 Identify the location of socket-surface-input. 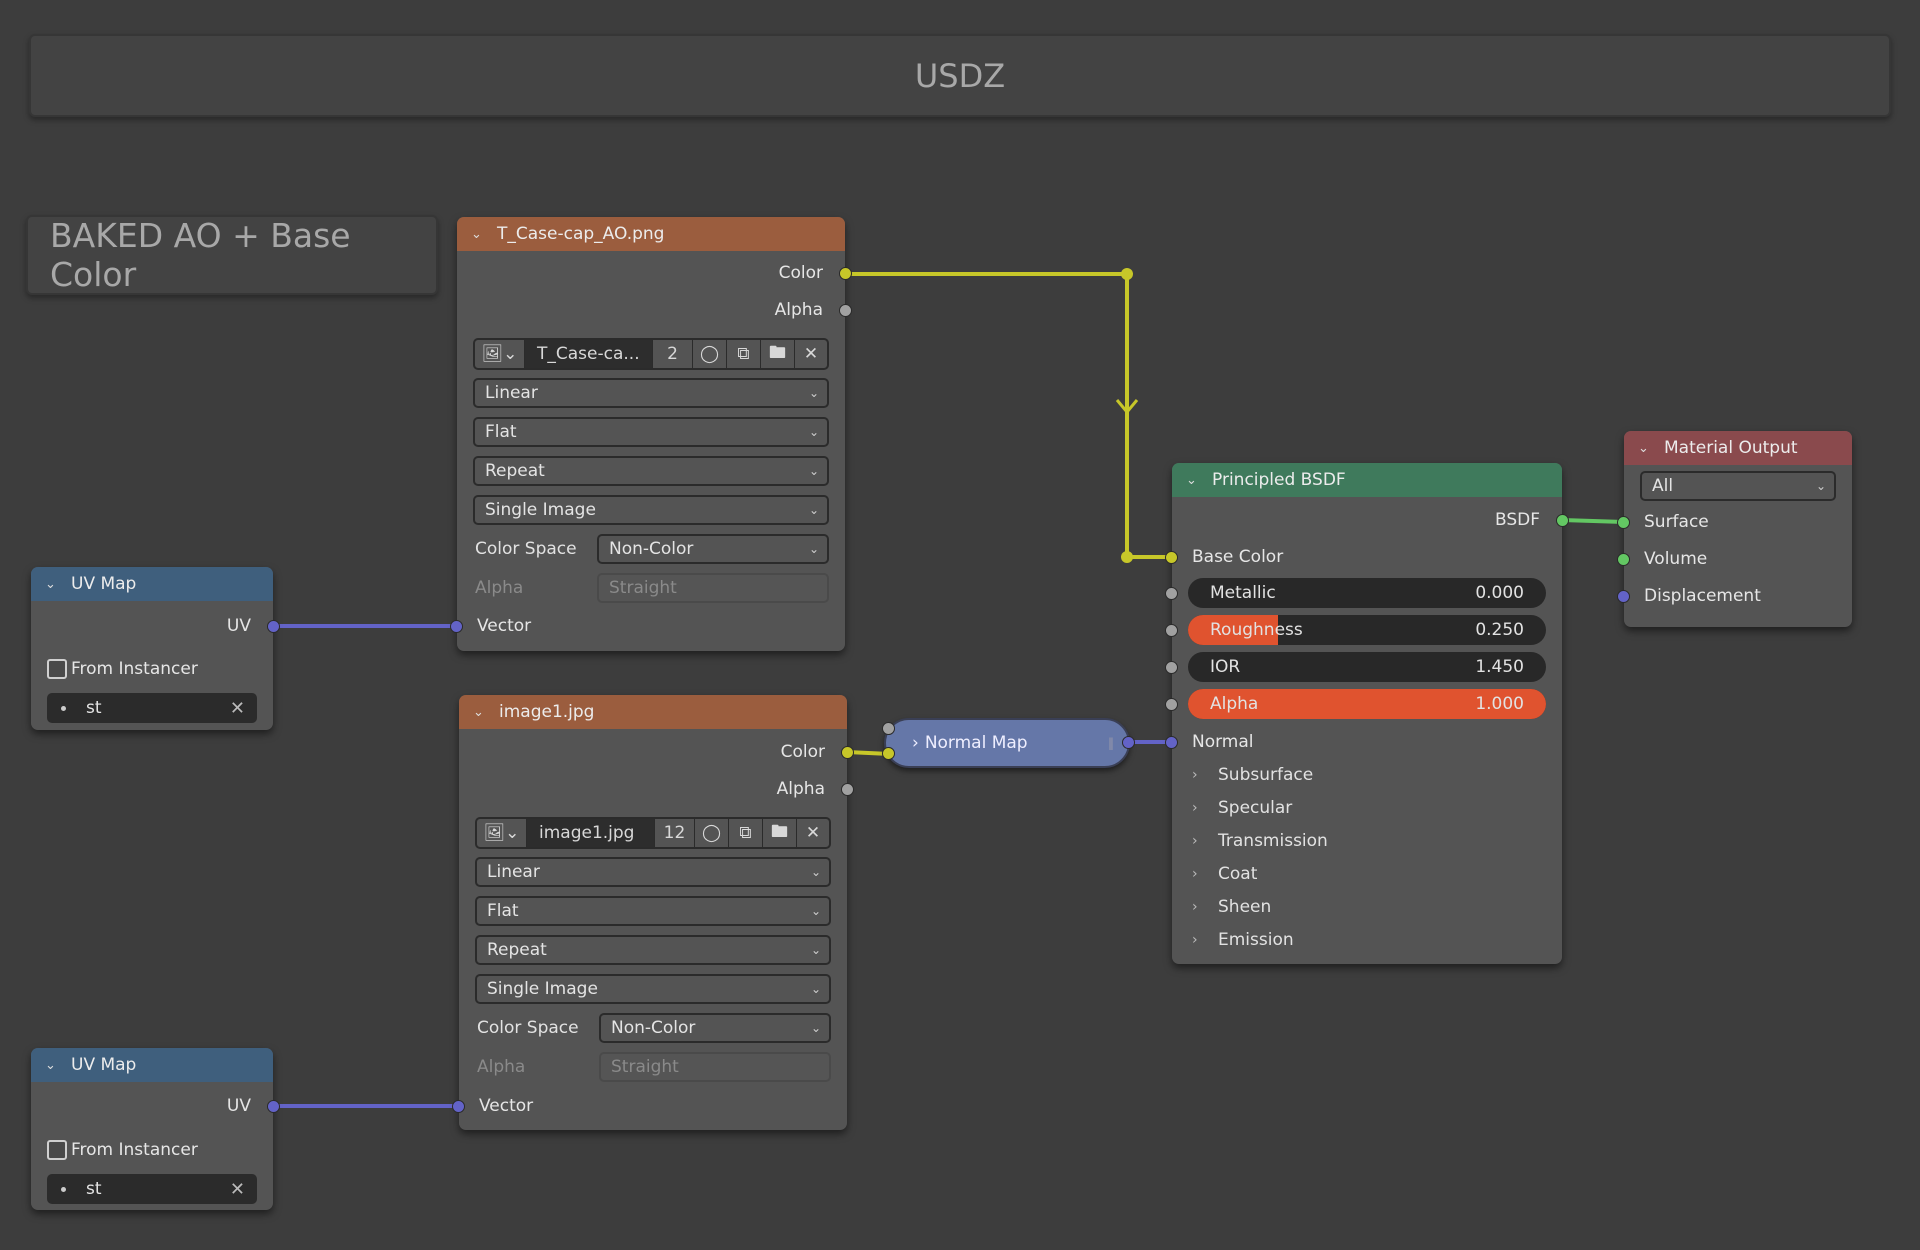
(1623, 522).